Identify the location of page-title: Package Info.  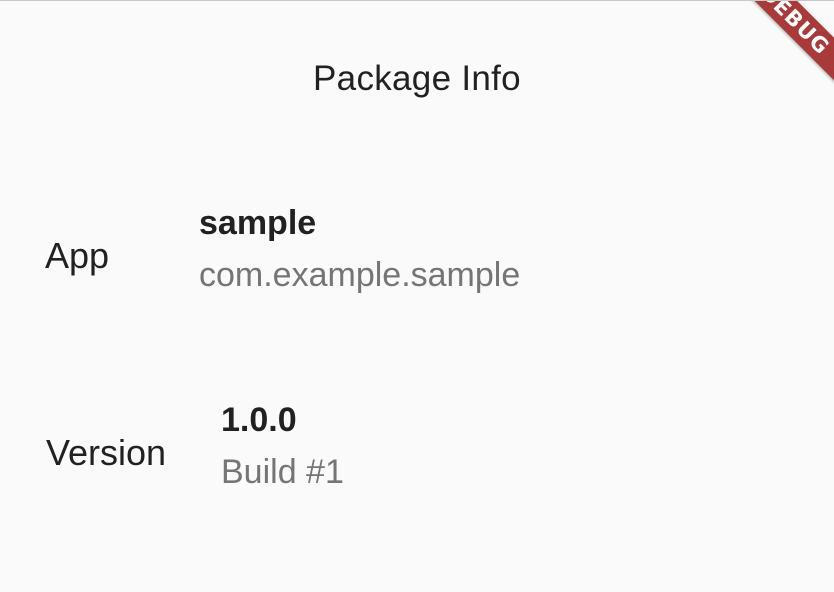
(417, 78).